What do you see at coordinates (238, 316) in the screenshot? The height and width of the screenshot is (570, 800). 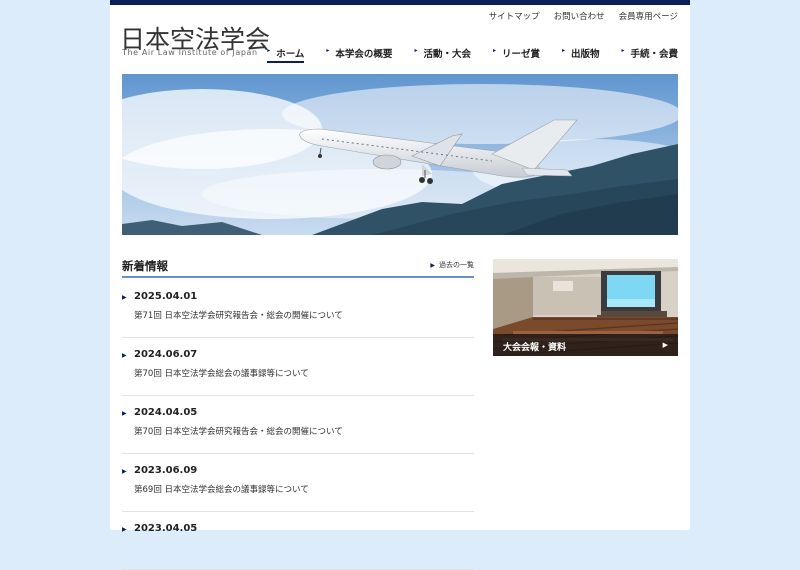 I see `news-text: 第71回 日本空法学会研究報告会・総会の開催について` at bounding box center [238, 316].